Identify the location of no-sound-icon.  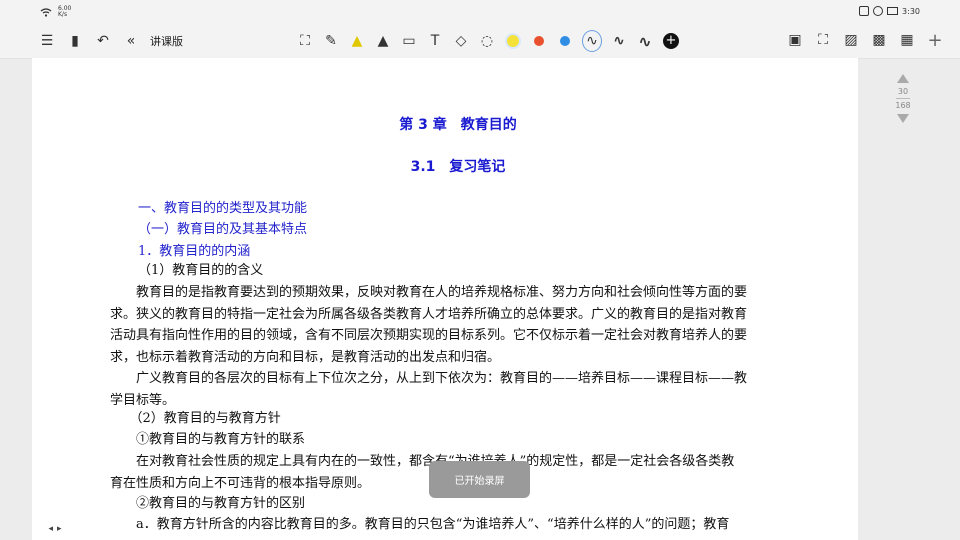
(878, 11).